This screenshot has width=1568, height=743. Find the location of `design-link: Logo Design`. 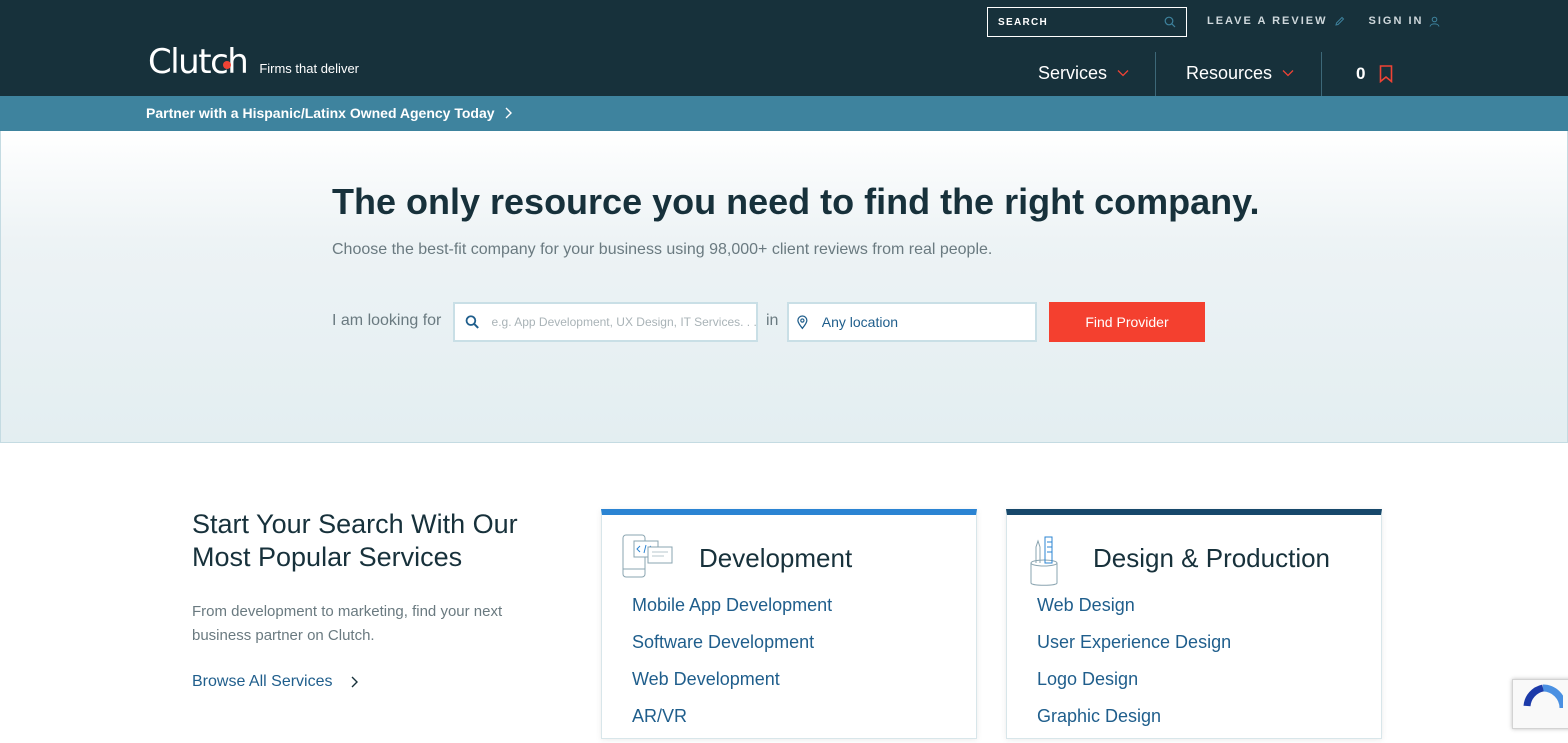

design-link: Logo Design is located at coordinates (1134, 687).